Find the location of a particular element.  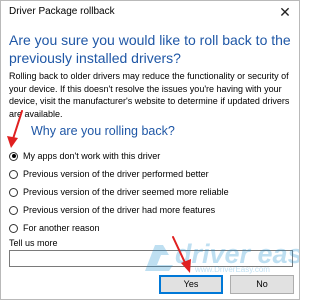

no-button: No is located at coordinates (262, 284).